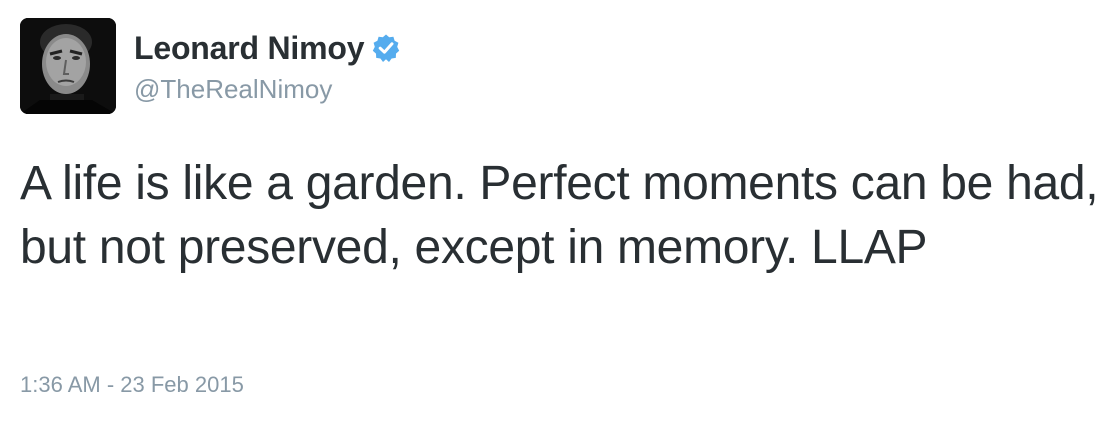  Describe the element at coordinates (233, 89) in the screenshot. I see `author-handle: @TheRealNimoy` at that location.